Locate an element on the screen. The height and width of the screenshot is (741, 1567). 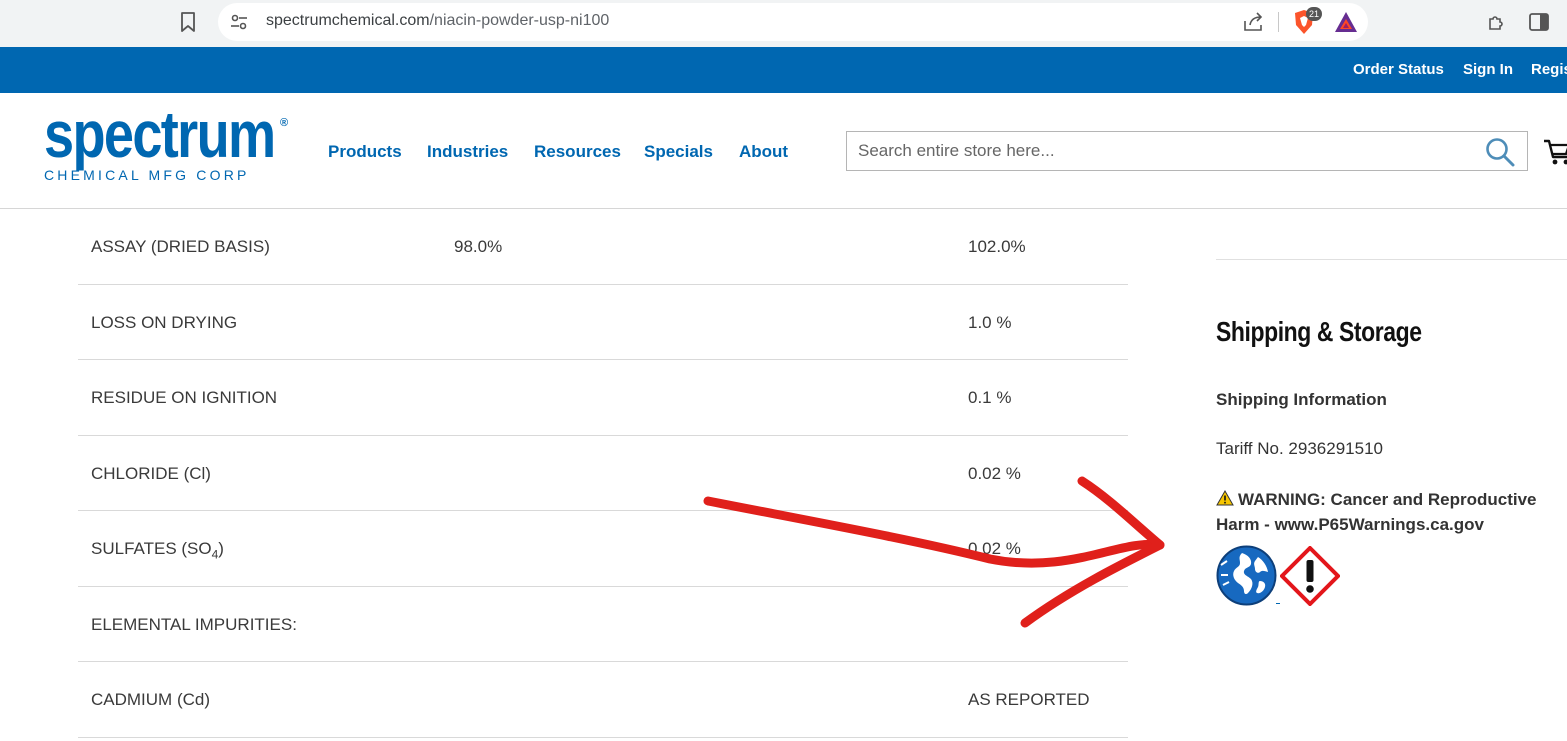
test-name: SULFATES (SO4) is located at coordinates (157, 550).